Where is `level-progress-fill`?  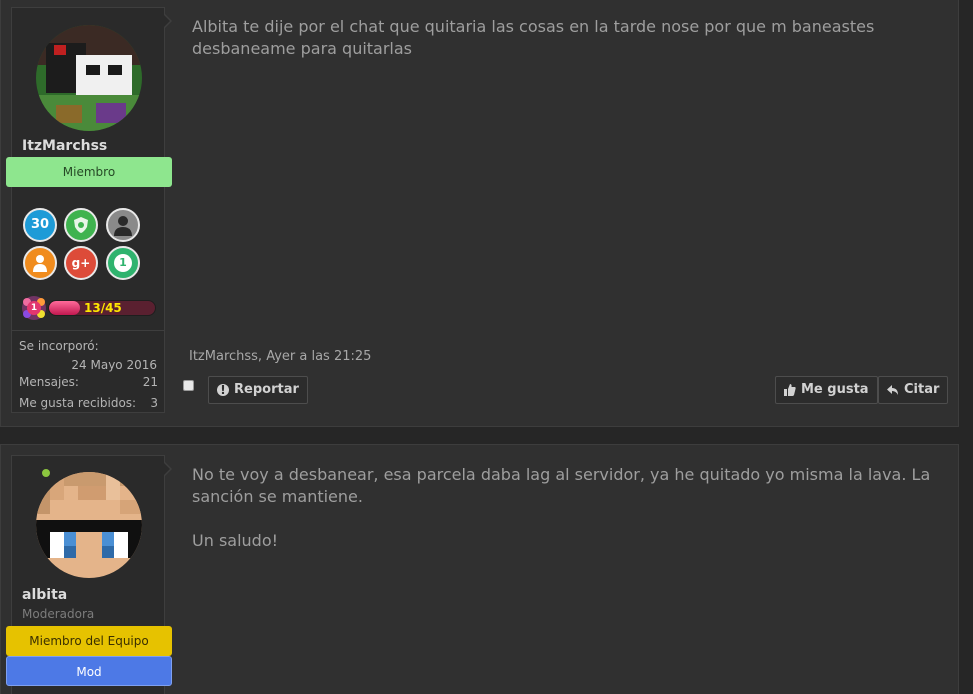
level-progress-fill is located at coordinates (64, 308).